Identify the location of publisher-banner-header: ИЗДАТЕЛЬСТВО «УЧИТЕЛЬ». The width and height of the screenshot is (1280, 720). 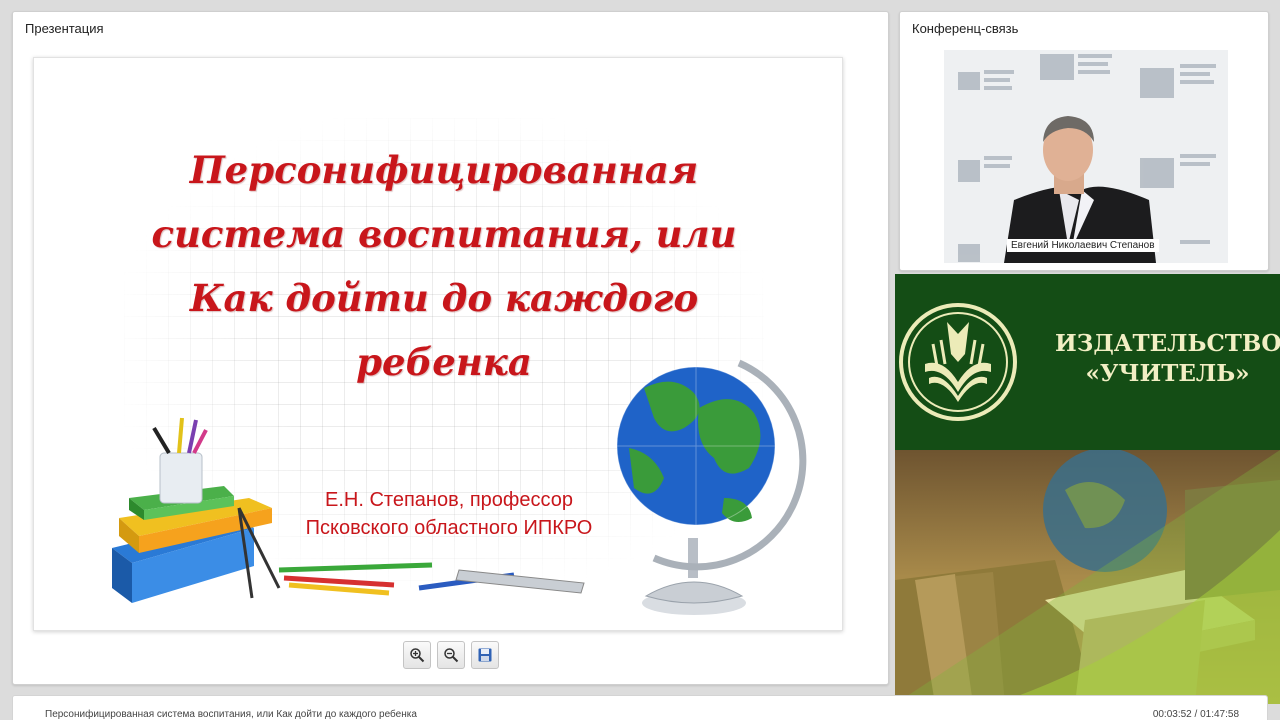
(1087, 362).